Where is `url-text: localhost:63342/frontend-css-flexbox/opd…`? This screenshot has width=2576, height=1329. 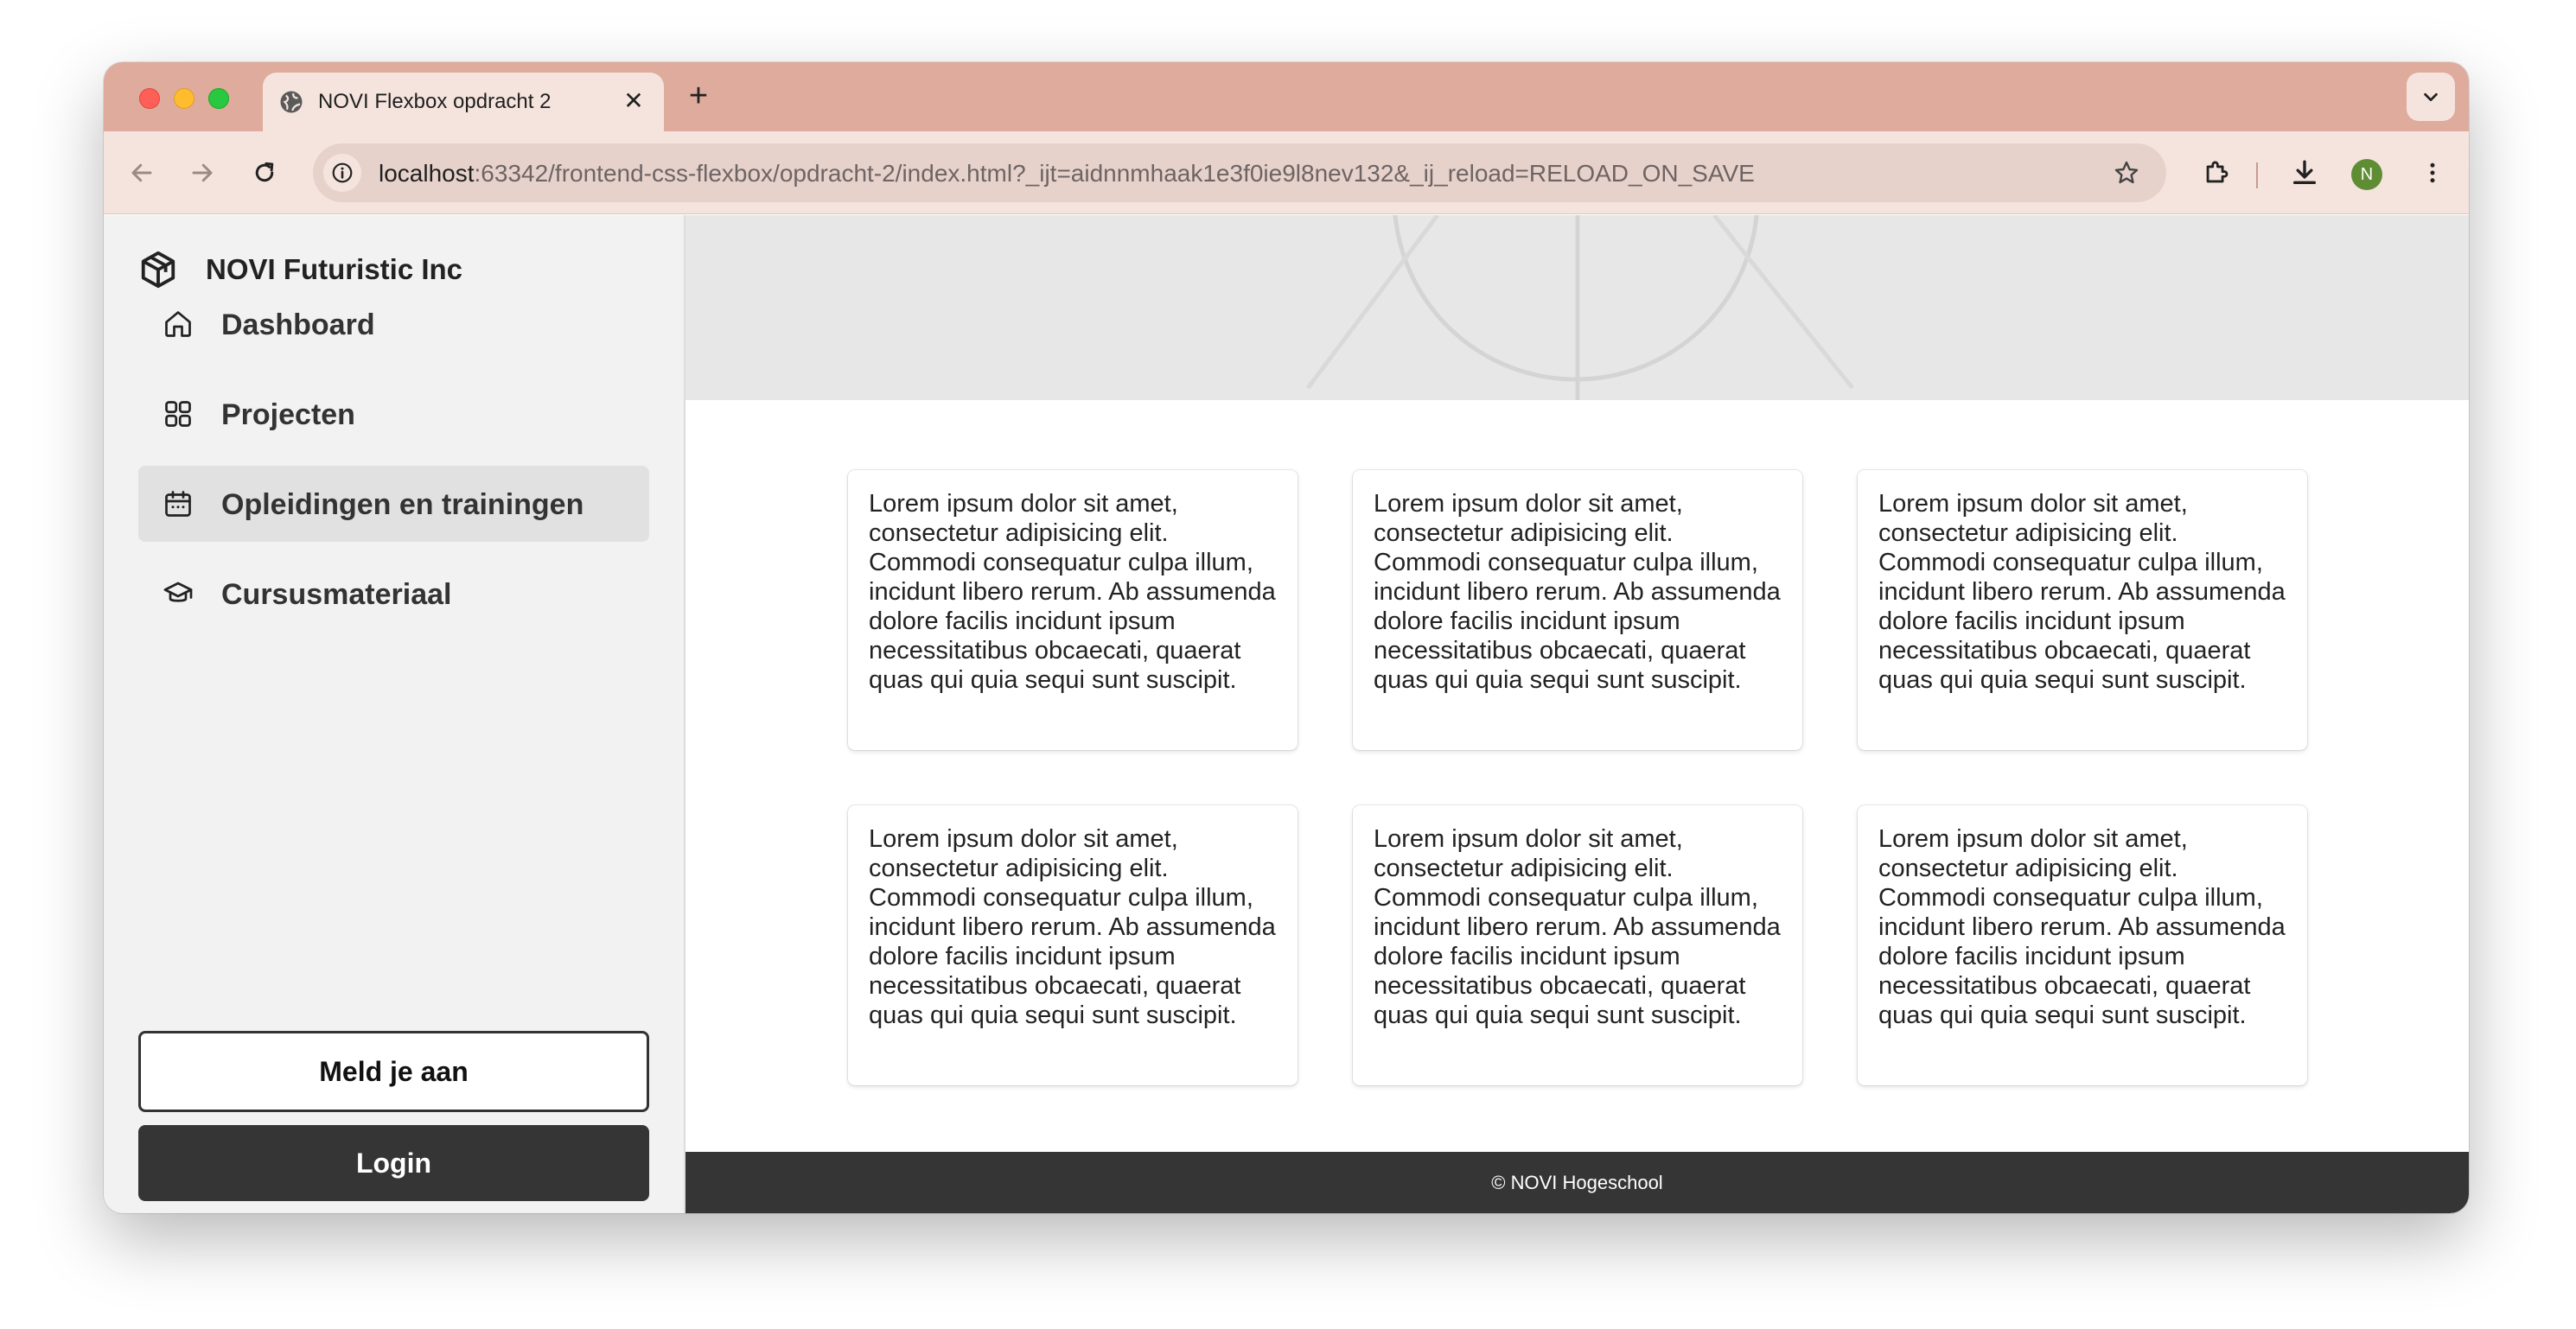
url-text: localhost:63342/frontend-css-flexbox/opd… is located at coordinates (1067, 174).